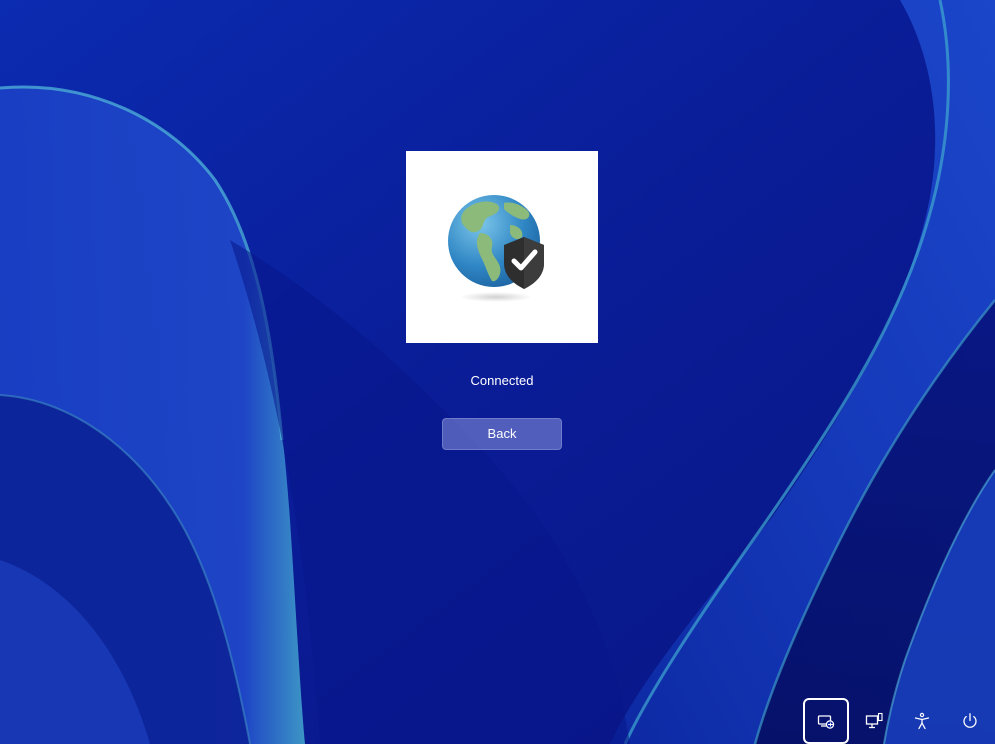 Image resolution: width=995 pixels, height=744 pixels. I want to click on power-icon, so click(970, 720).